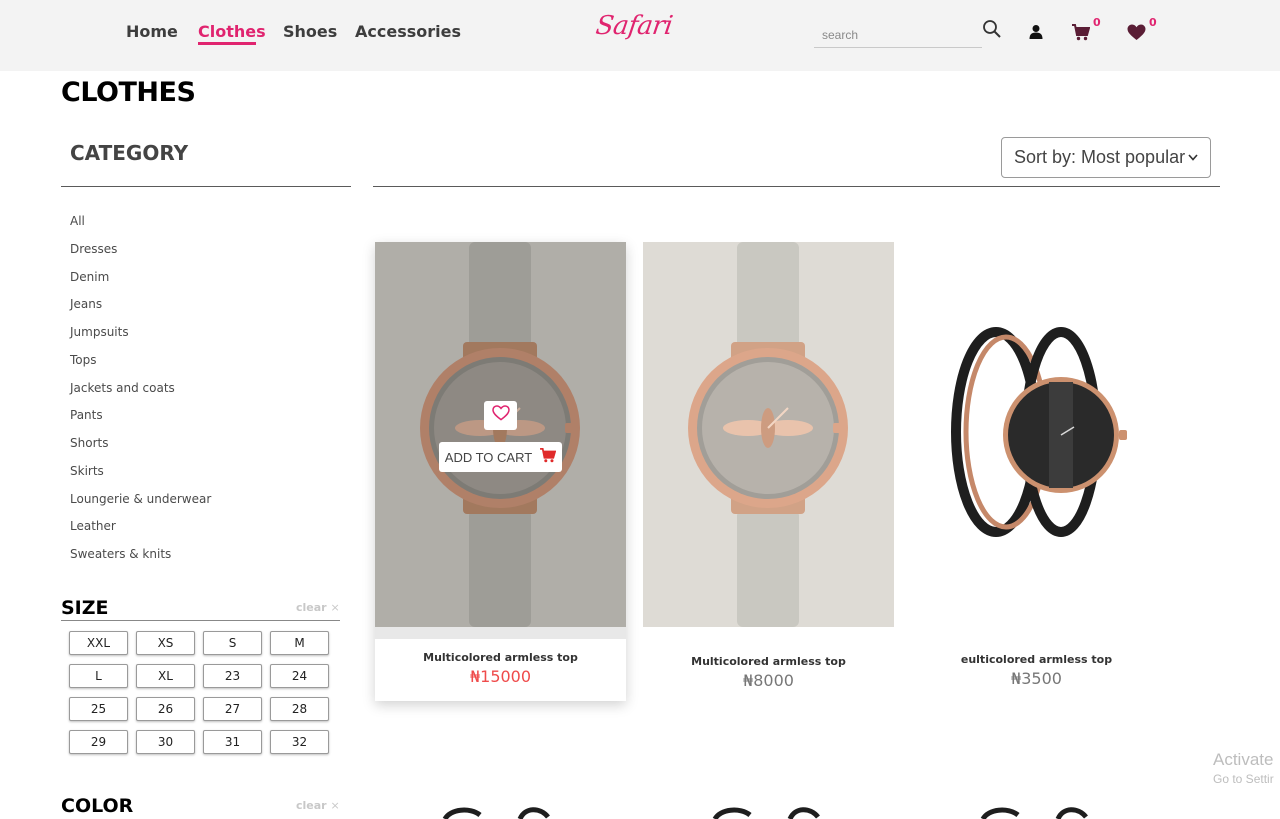 The width and height of the screenshot is (1280, 819). What do you see at coordinates (98, 676) in the screenshot?
I see `size-option: L` at bounding box center [98, 676].